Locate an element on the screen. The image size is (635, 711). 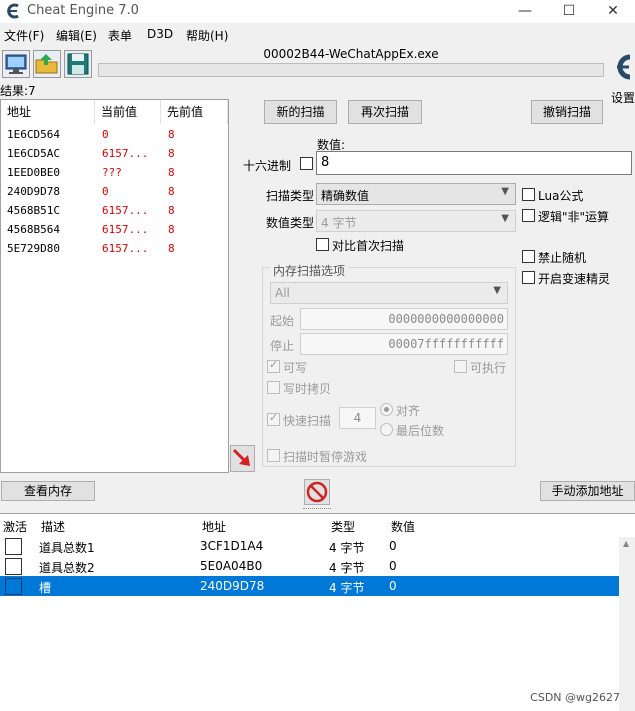
compare-first-checkbox is located at coordinates (322, 244).